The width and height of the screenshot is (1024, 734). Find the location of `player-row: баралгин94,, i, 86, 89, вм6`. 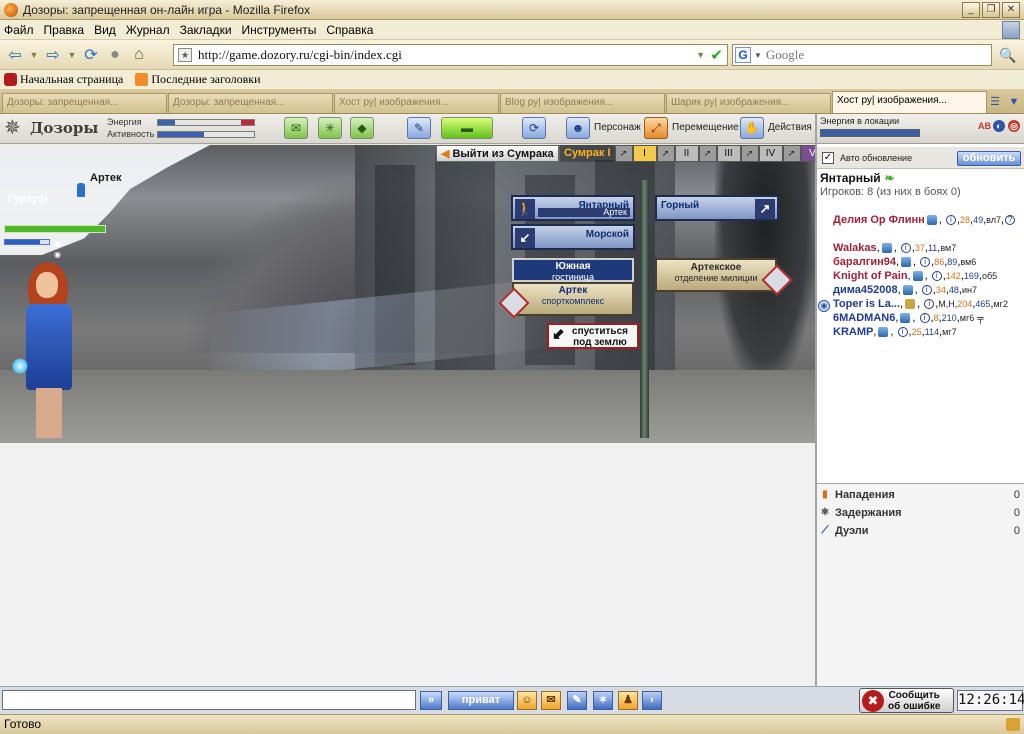

player-row: баралгин94,, i, 86, 89, вм6 is located at coordinates (904, 262).